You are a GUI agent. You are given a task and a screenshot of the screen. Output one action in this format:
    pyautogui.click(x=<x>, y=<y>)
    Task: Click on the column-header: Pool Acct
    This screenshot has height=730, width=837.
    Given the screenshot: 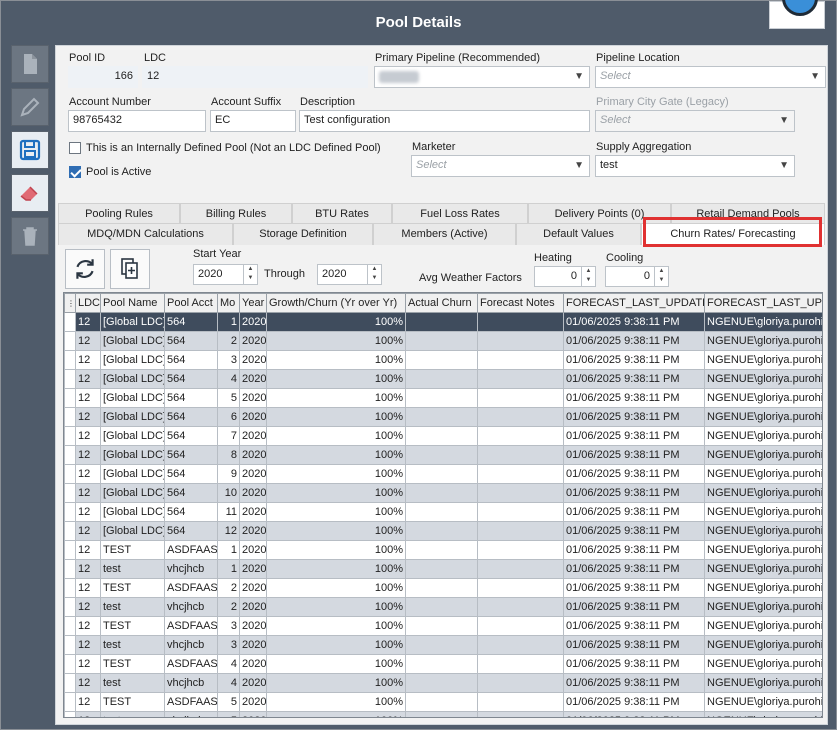 What is the action you would take?
    pyautogui.click(x=191, y=303)
    